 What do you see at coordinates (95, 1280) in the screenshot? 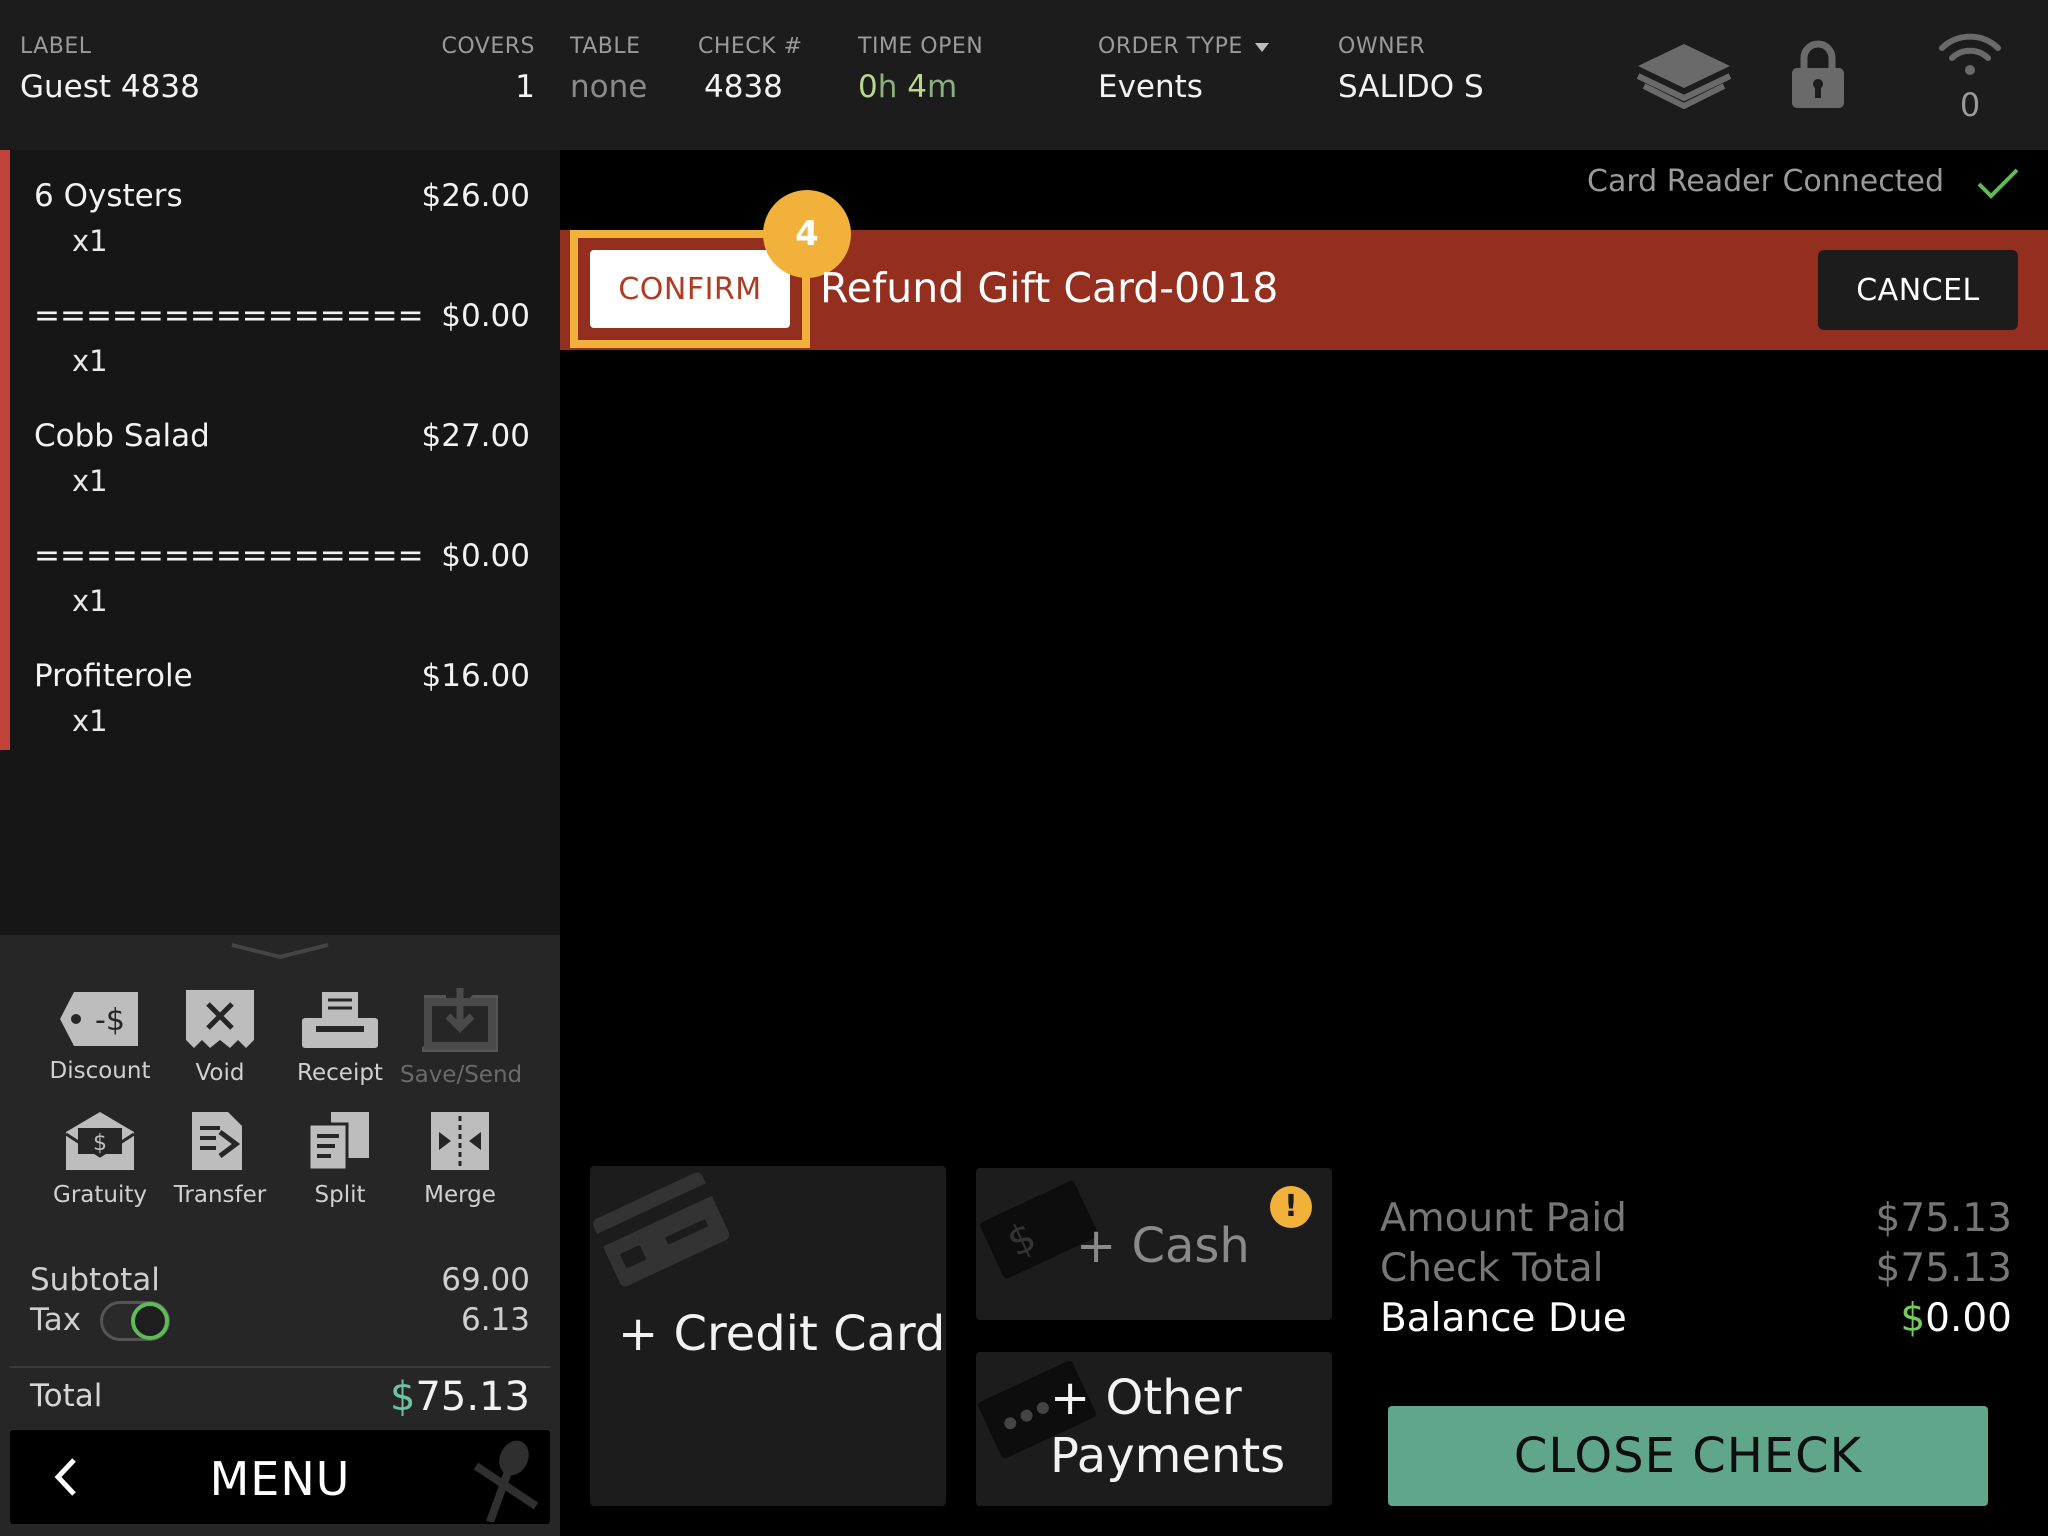
I see `subtotal-label: Subtotal` at bounding box center [95, 1280].